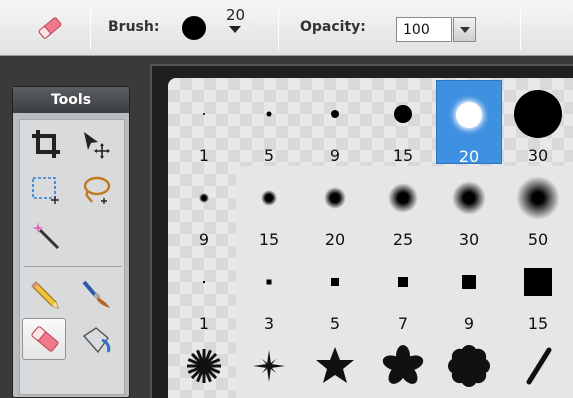 This screenshot has width=573, height=398. Describe the element at coordinates (464, 29) in the screenshot. I see `opacity-dropdown-button` at that location.